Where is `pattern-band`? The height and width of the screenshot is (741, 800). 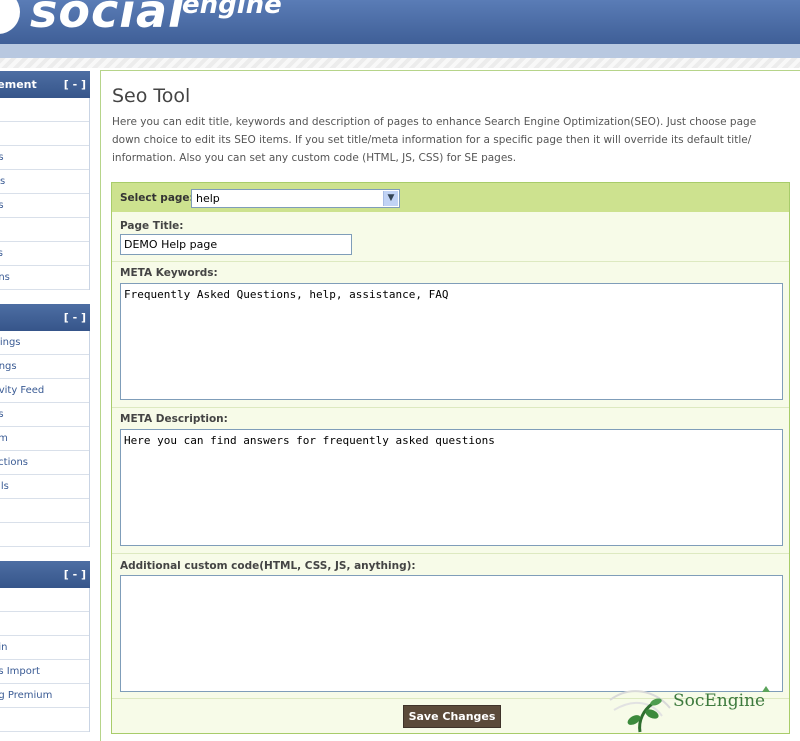 pattern-band is located at coordinates (400, 63).